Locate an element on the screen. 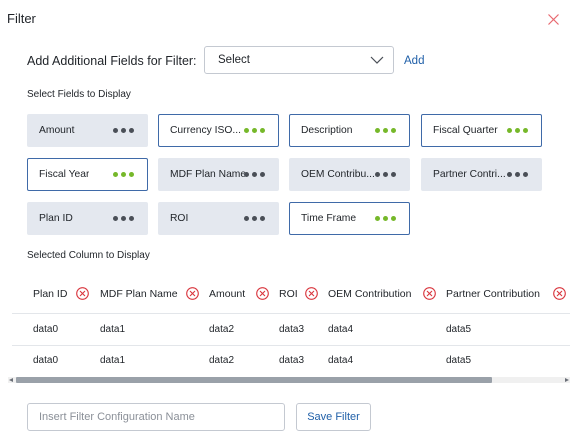 This screenshot has width=573, height=440. field-chip-label: MDF Plan Name is located at coordinates (208, 174).